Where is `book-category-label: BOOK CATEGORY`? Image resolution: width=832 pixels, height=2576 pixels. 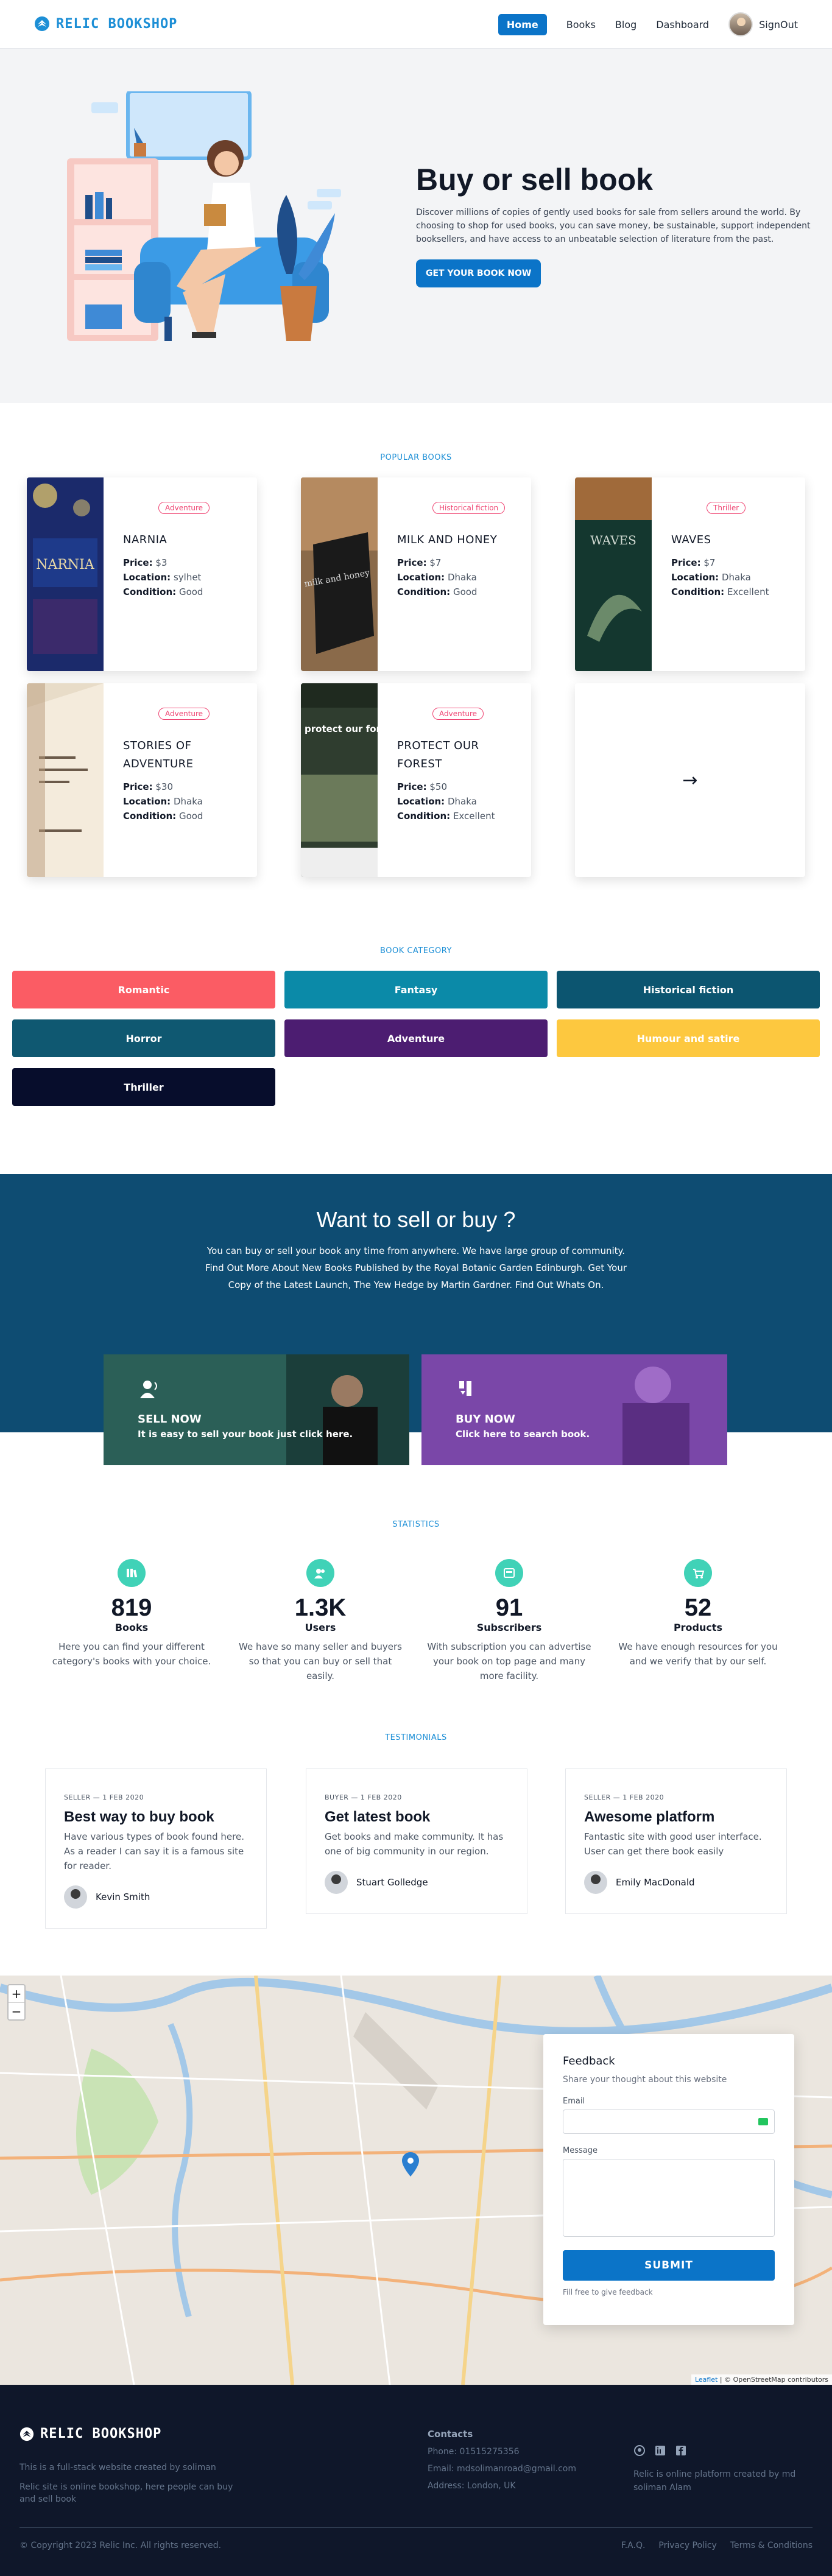
book-category-label: BOOK CATEGORY is located at coordinates (416, 950).